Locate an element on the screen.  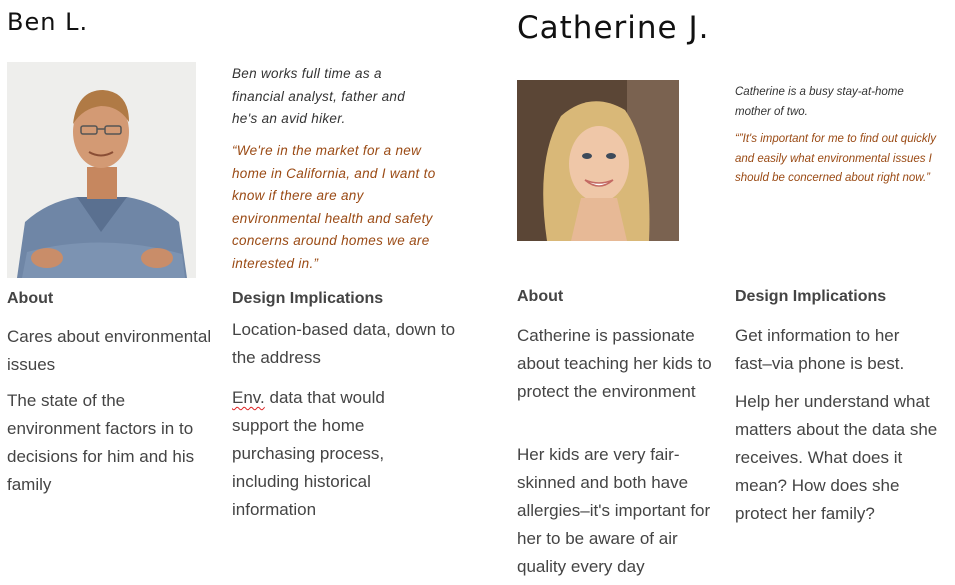
spellcheck-word: Env. is located at coordinates (248, 397).